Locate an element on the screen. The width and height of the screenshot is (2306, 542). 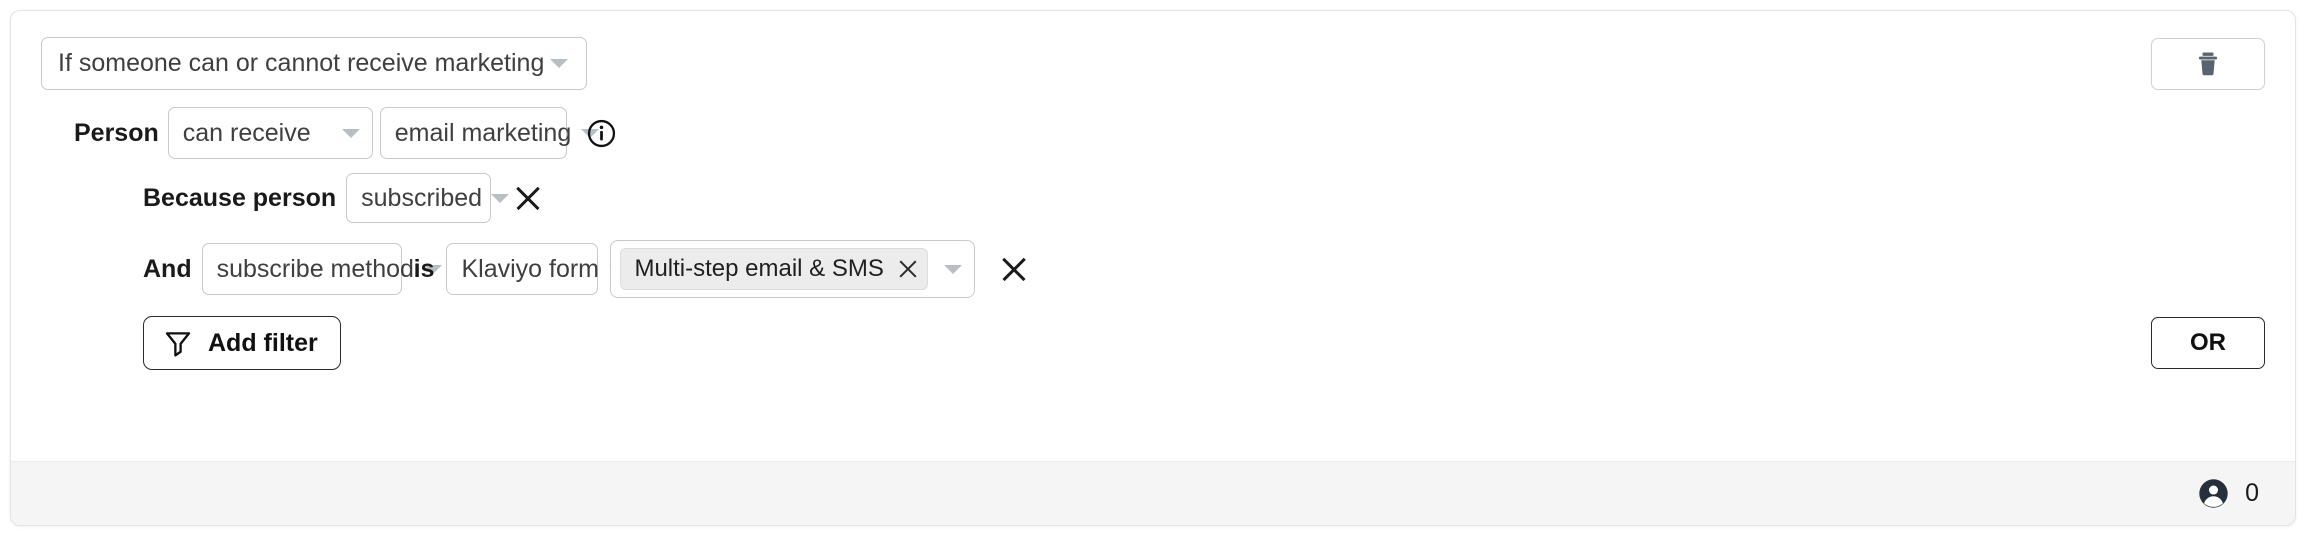
card-footer: 0 is located at coordinates (1153, 493).